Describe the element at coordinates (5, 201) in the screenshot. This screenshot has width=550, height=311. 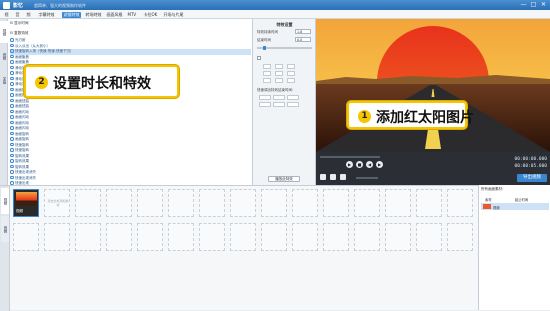
I see `timeline-tab-video: 视频` at that location.